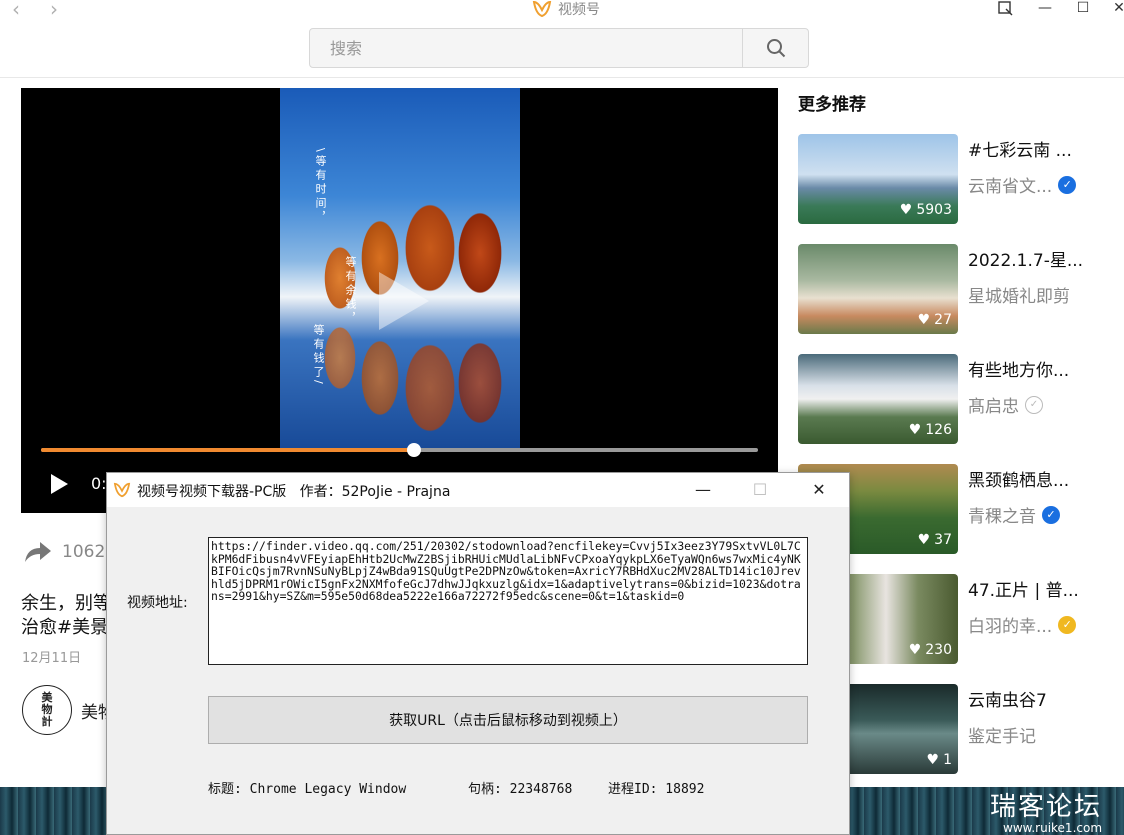  Describe the element at coordinates (1007, 701) in the screenshot. I see `rec-title: 云南虫谷7` at that location.